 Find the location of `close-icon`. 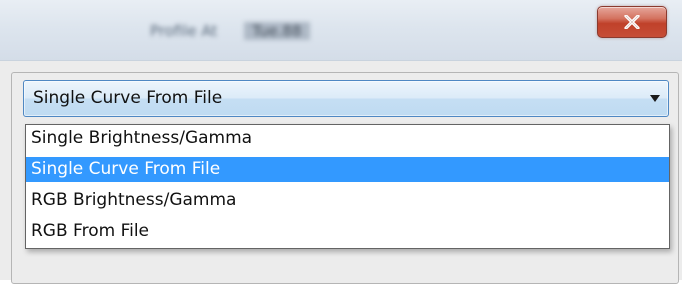

close-icon is located at coordinates (632, 22).